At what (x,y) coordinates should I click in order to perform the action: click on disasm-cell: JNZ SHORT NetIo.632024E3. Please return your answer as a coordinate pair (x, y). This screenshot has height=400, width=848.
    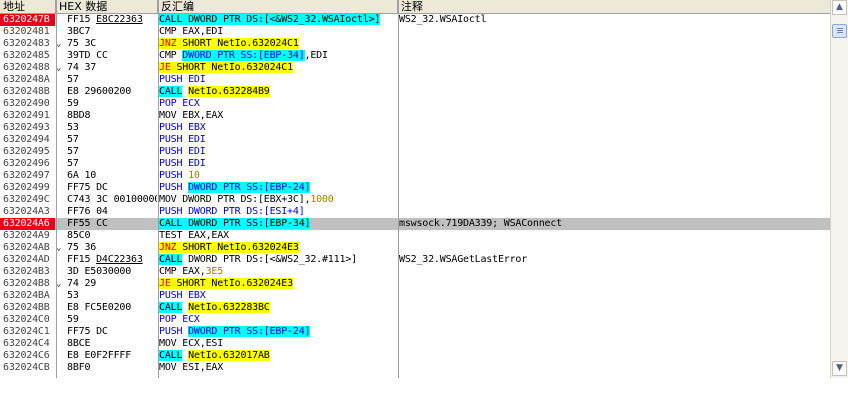
    Looking at the image, I should click on (278, 248).